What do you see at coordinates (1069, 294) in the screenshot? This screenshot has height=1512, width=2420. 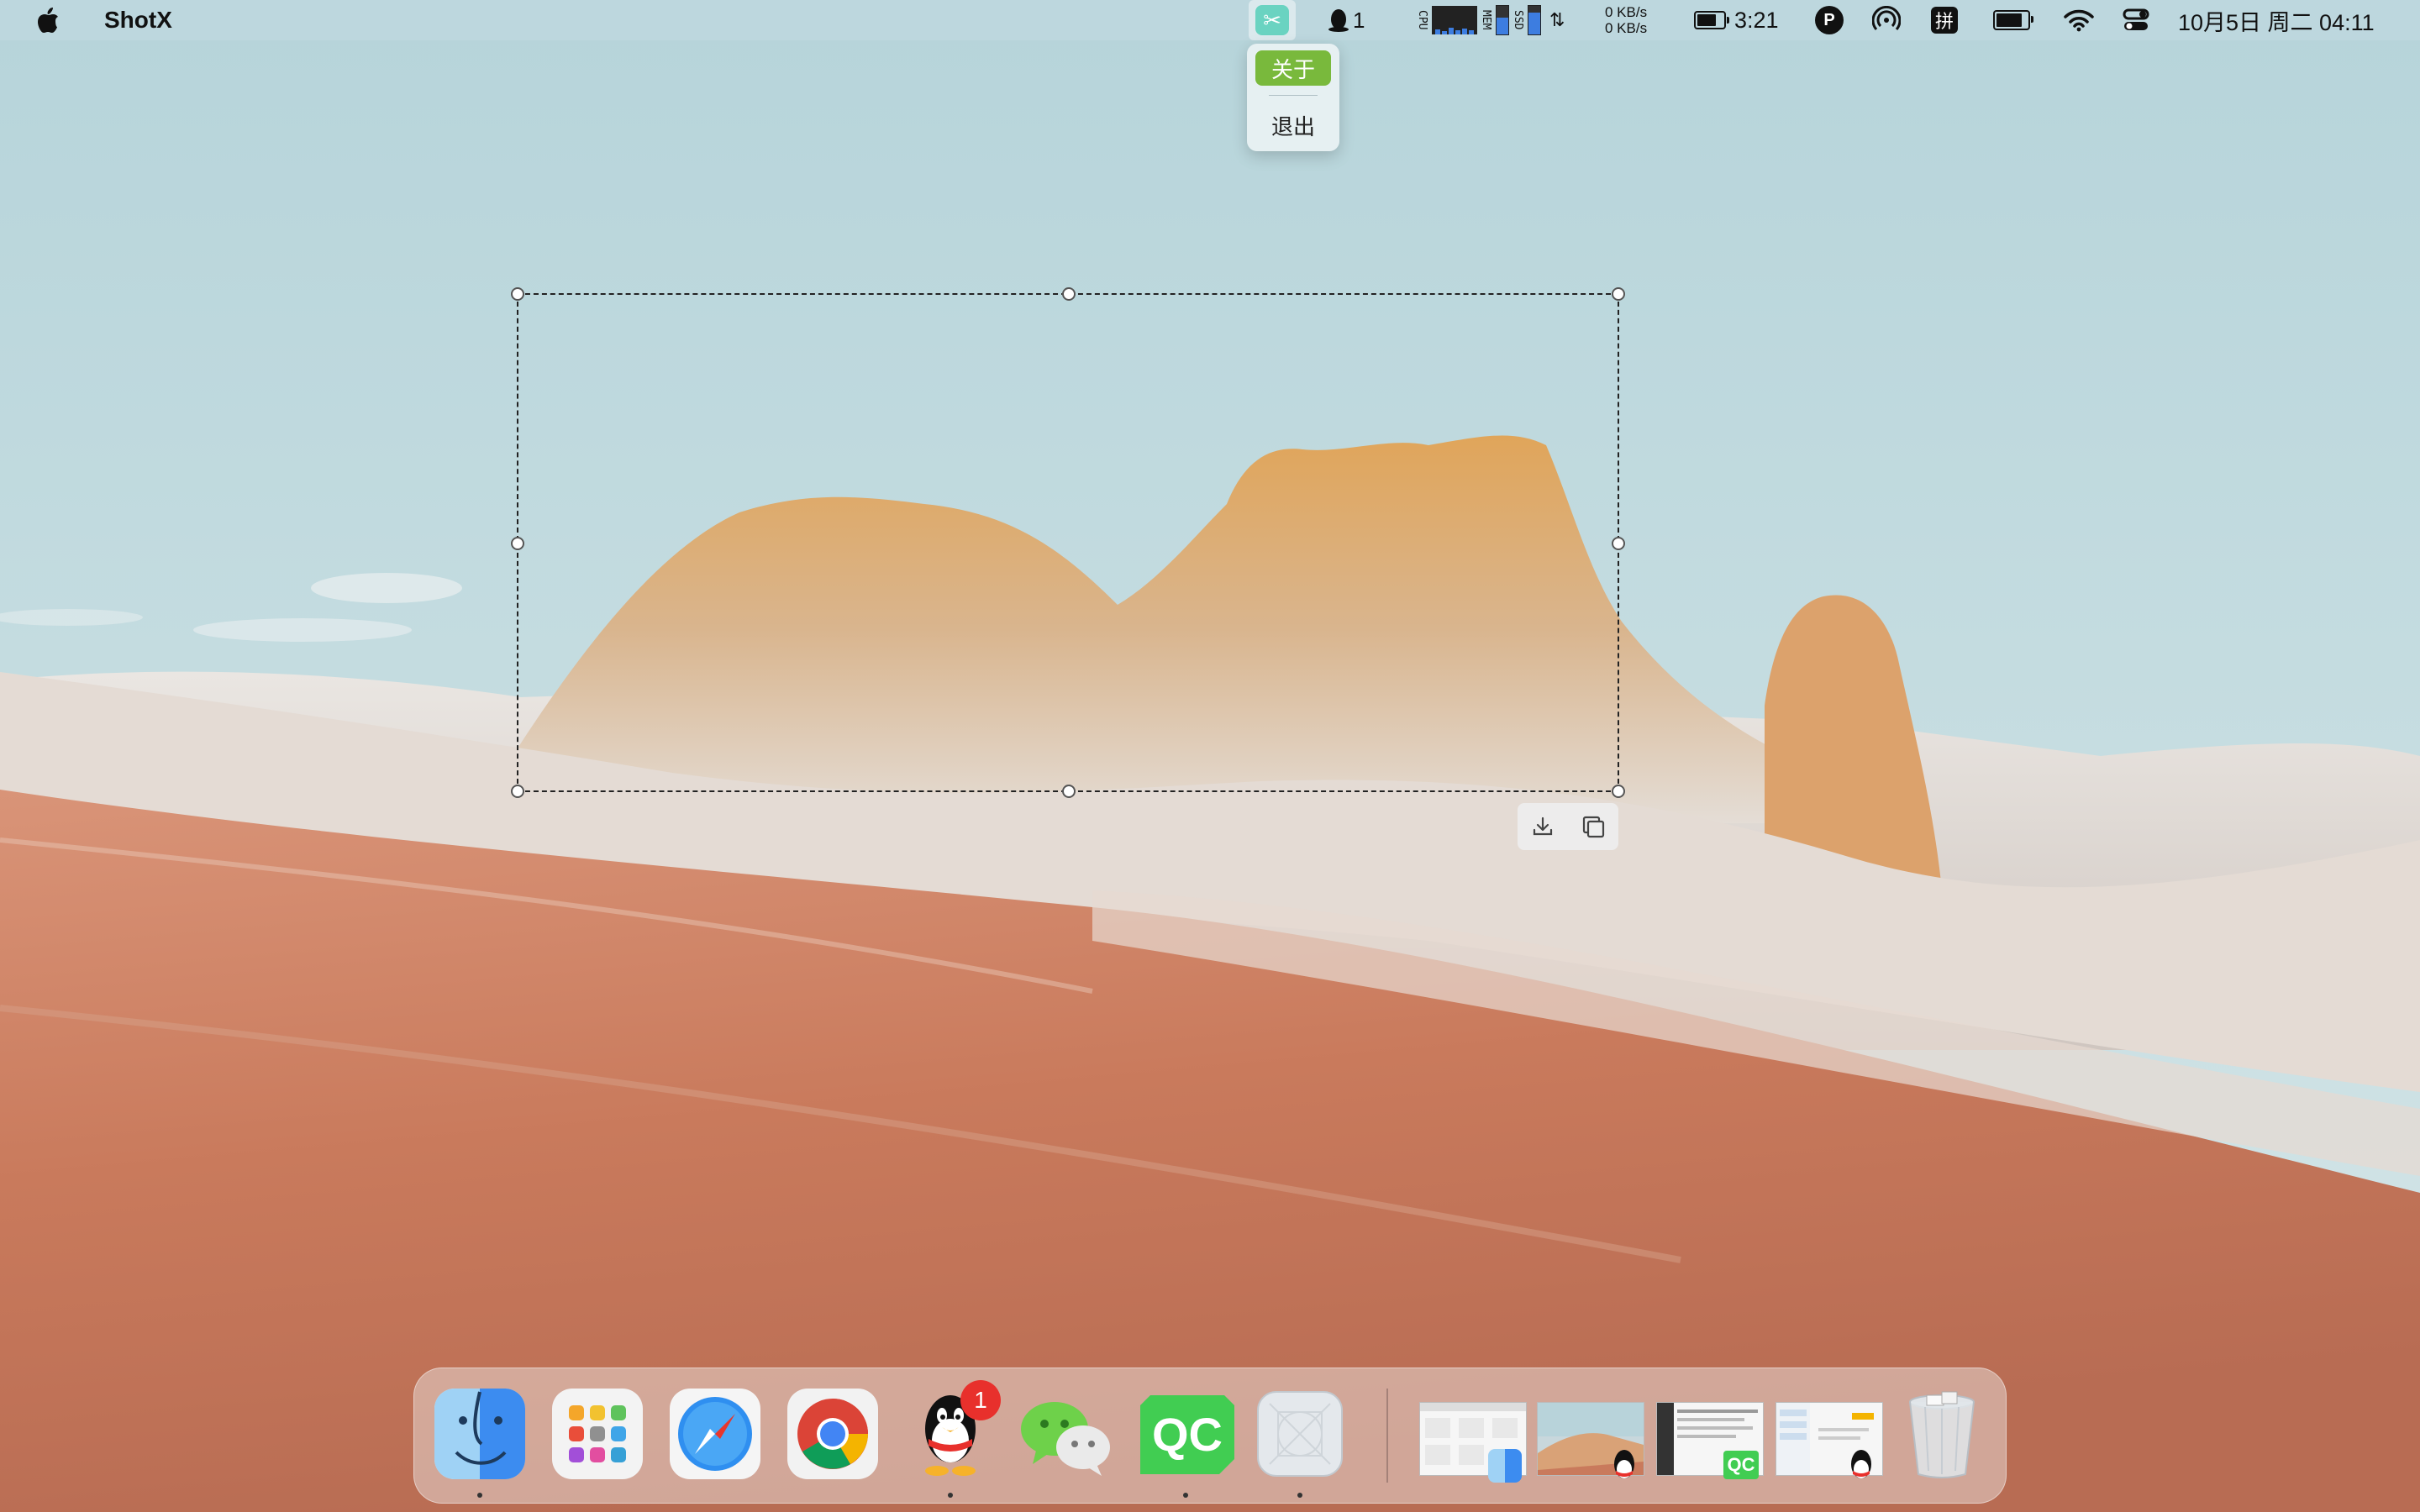 I see `resize-handle-top` at bounding box center [1069, 294].